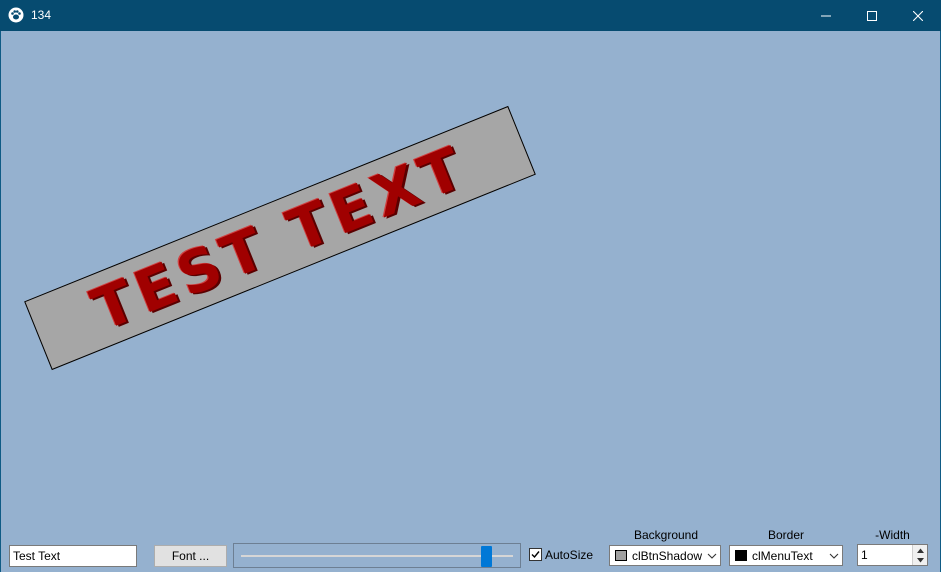 The height and width of the screenshot is (572, 941). I want to click on border-color-combo: clMenuText, so click(786, 555).